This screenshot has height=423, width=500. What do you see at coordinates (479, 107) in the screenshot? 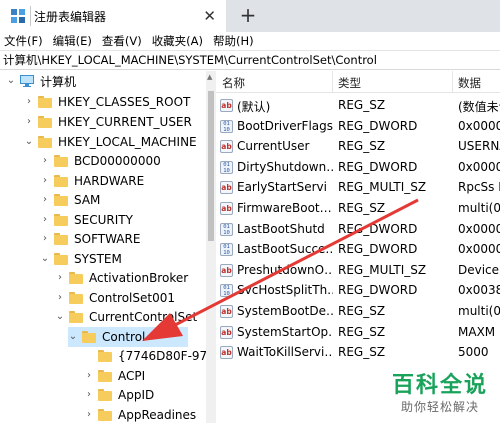
I see `value-data: (数值未设` at bounding box center [479, 107].